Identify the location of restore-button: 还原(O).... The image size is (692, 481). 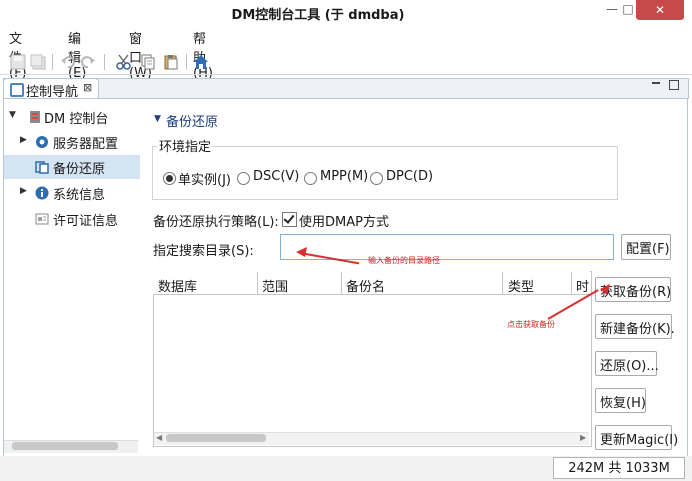
(627, 363).